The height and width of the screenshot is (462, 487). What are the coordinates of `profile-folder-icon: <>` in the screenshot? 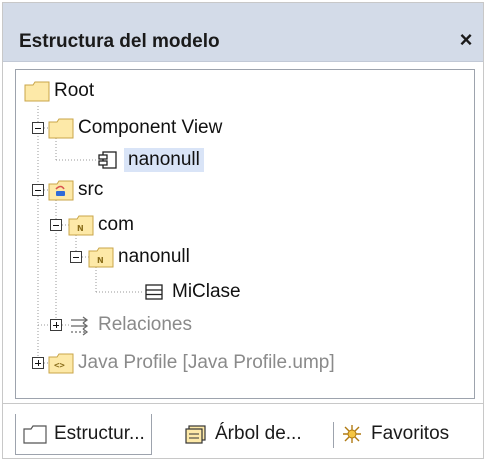 It's located at (61, 363).